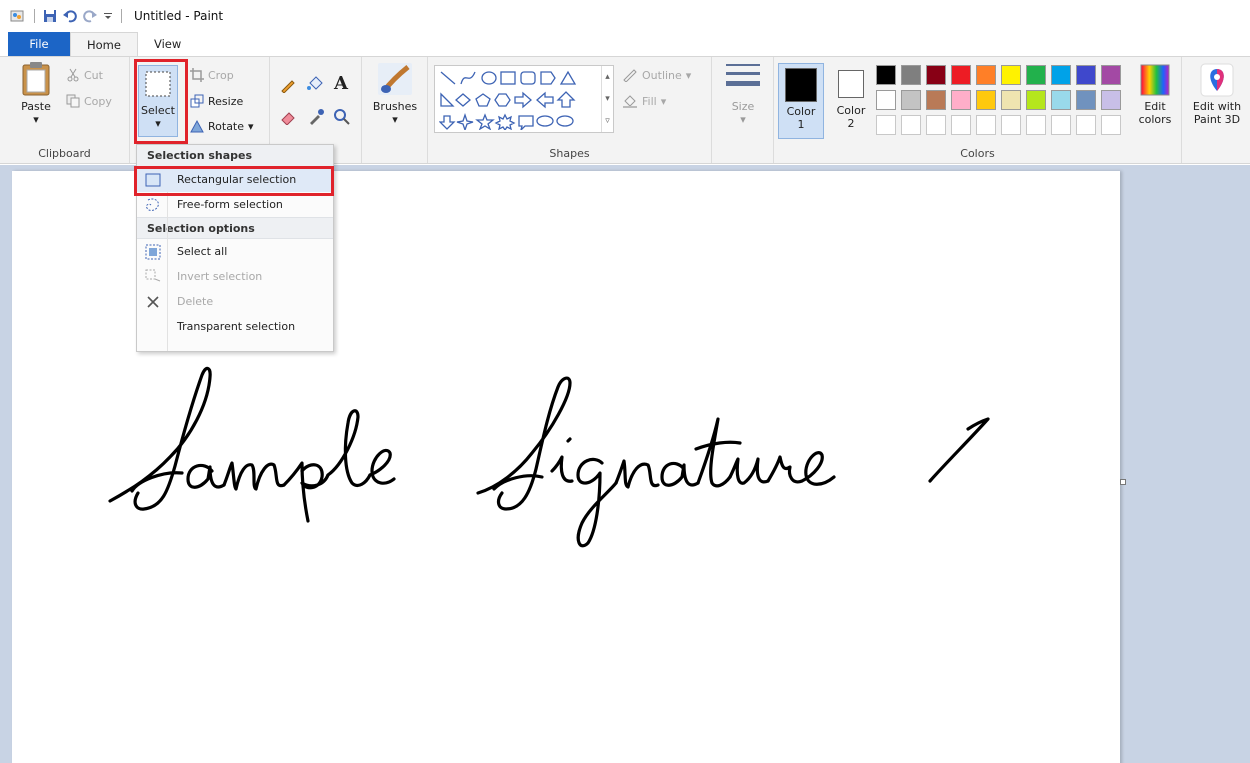  I want to click on brushes-label: Brushes, so click(395, 106).